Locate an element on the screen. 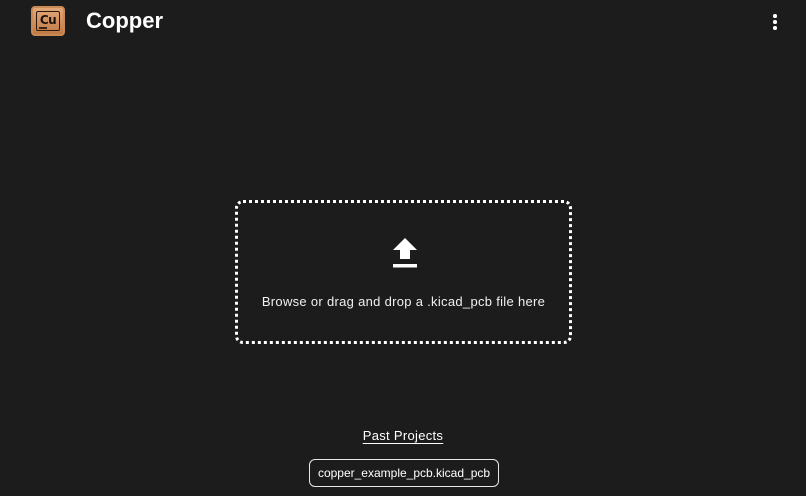 The image size is (806, 496). past-projects-heading: Past Projects is located at coordinates (403, 435).